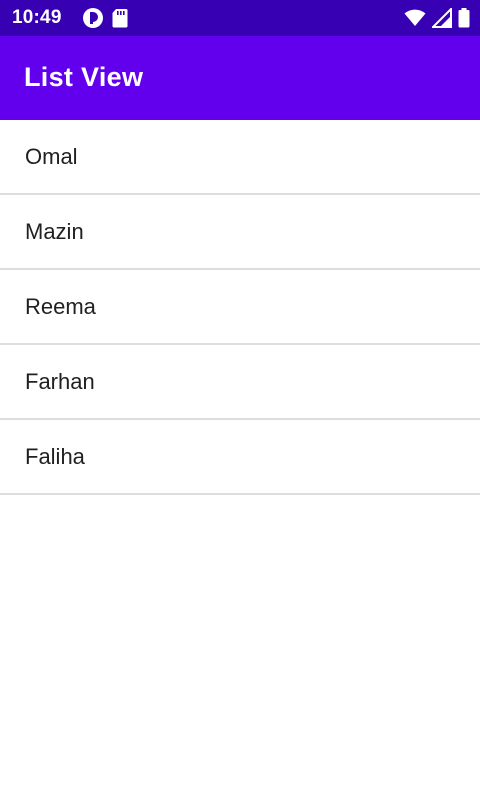  I want to click on list-item-label: Omal, so click(51, 156).